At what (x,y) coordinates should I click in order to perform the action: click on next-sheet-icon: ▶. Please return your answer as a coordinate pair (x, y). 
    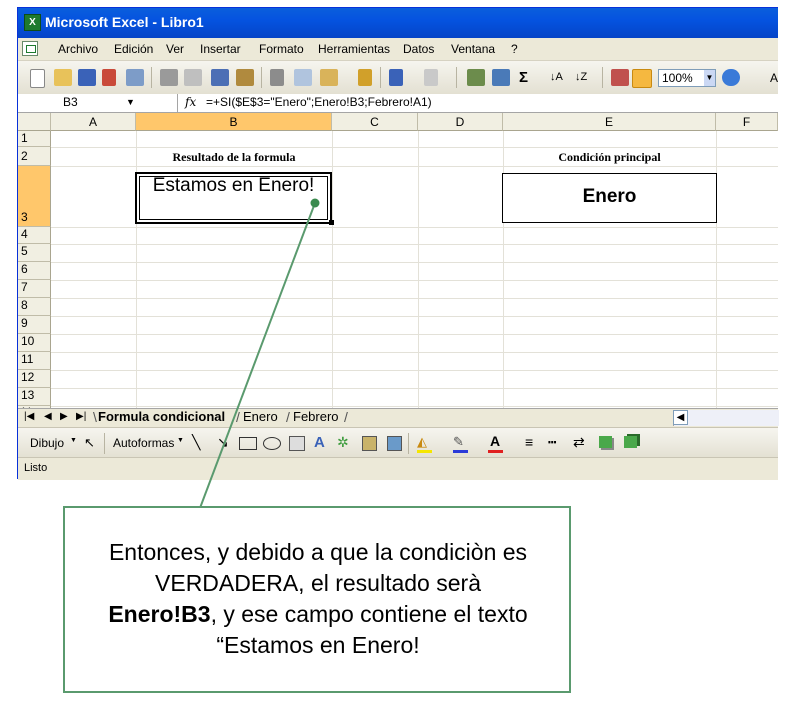
    Looking at the image, I should click on (64, 416).